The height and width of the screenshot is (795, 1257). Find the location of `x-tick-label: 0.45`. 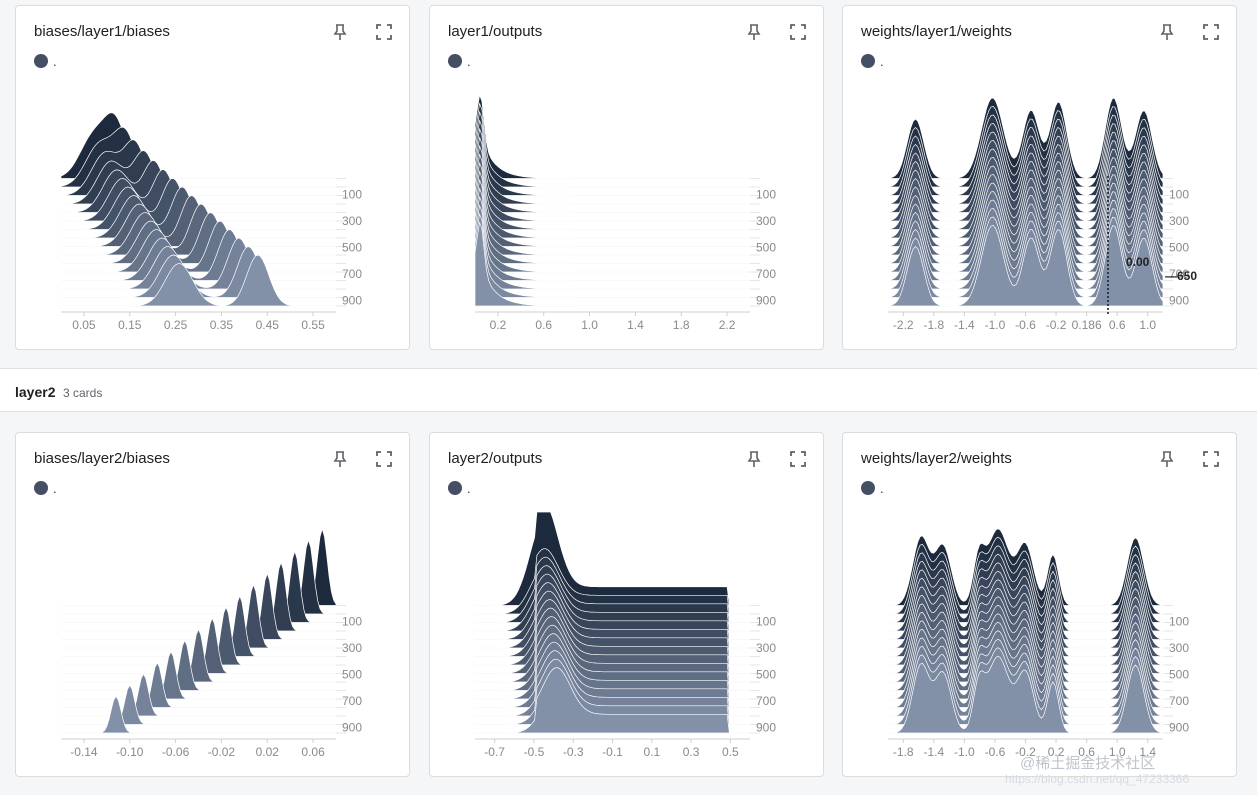

x-tick-label: 0.45 is located at coordinates (268, 325).